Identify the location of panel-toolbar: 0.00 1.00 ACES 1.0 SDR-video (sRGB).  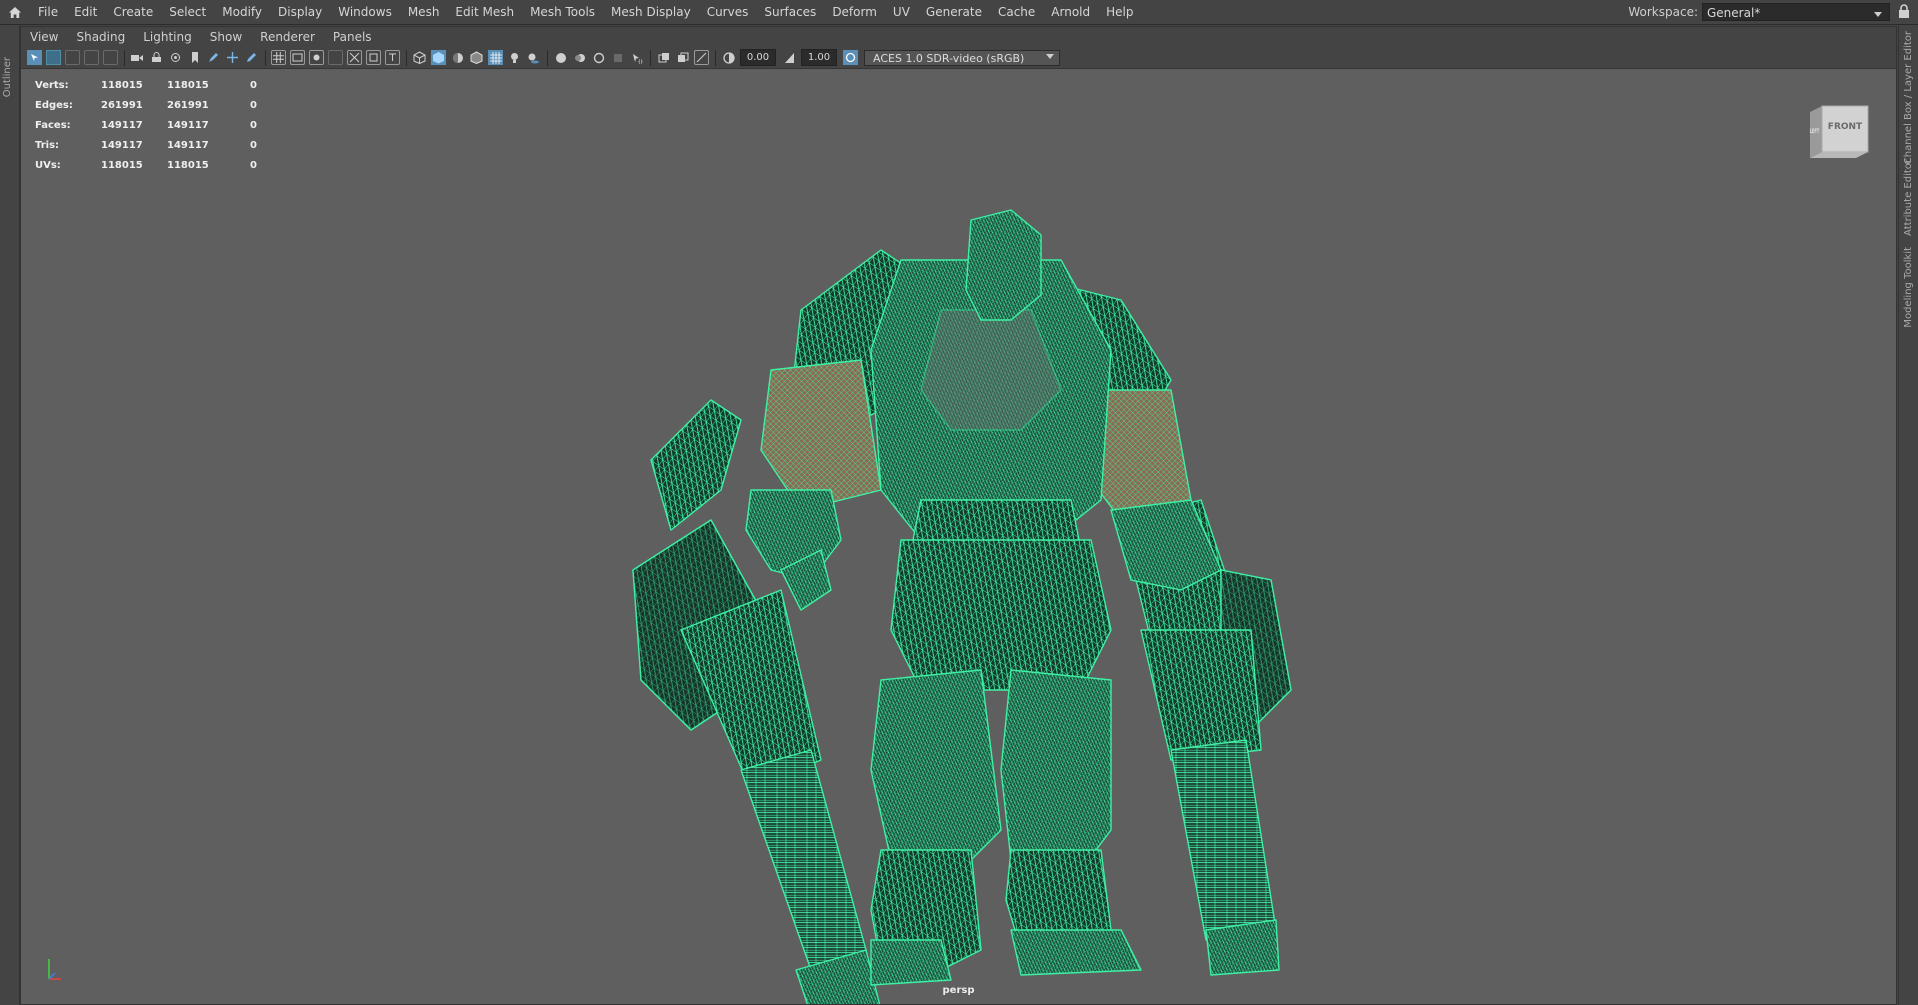
(958, 58).